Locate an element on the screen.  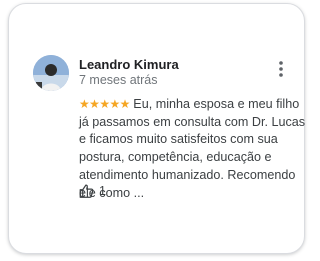
avatar is located at coordinates (51, 73).